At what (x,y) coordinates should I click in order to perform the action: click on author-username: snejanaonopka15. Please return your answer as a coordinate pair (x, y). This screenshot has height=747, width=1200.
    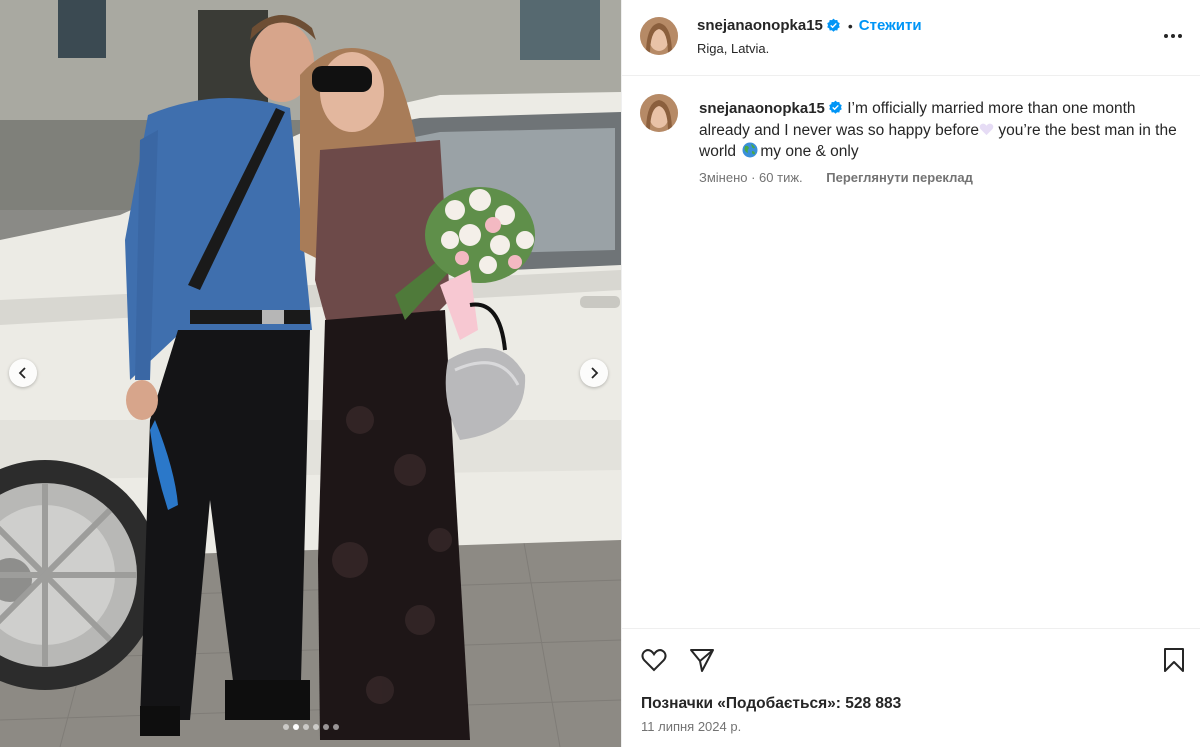
    Looking at the image, I should click on (760, 25).